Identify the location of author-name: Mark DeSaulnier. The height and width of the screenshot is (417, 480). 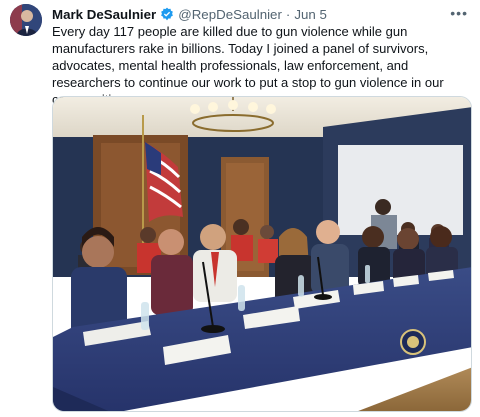
(104, 14).